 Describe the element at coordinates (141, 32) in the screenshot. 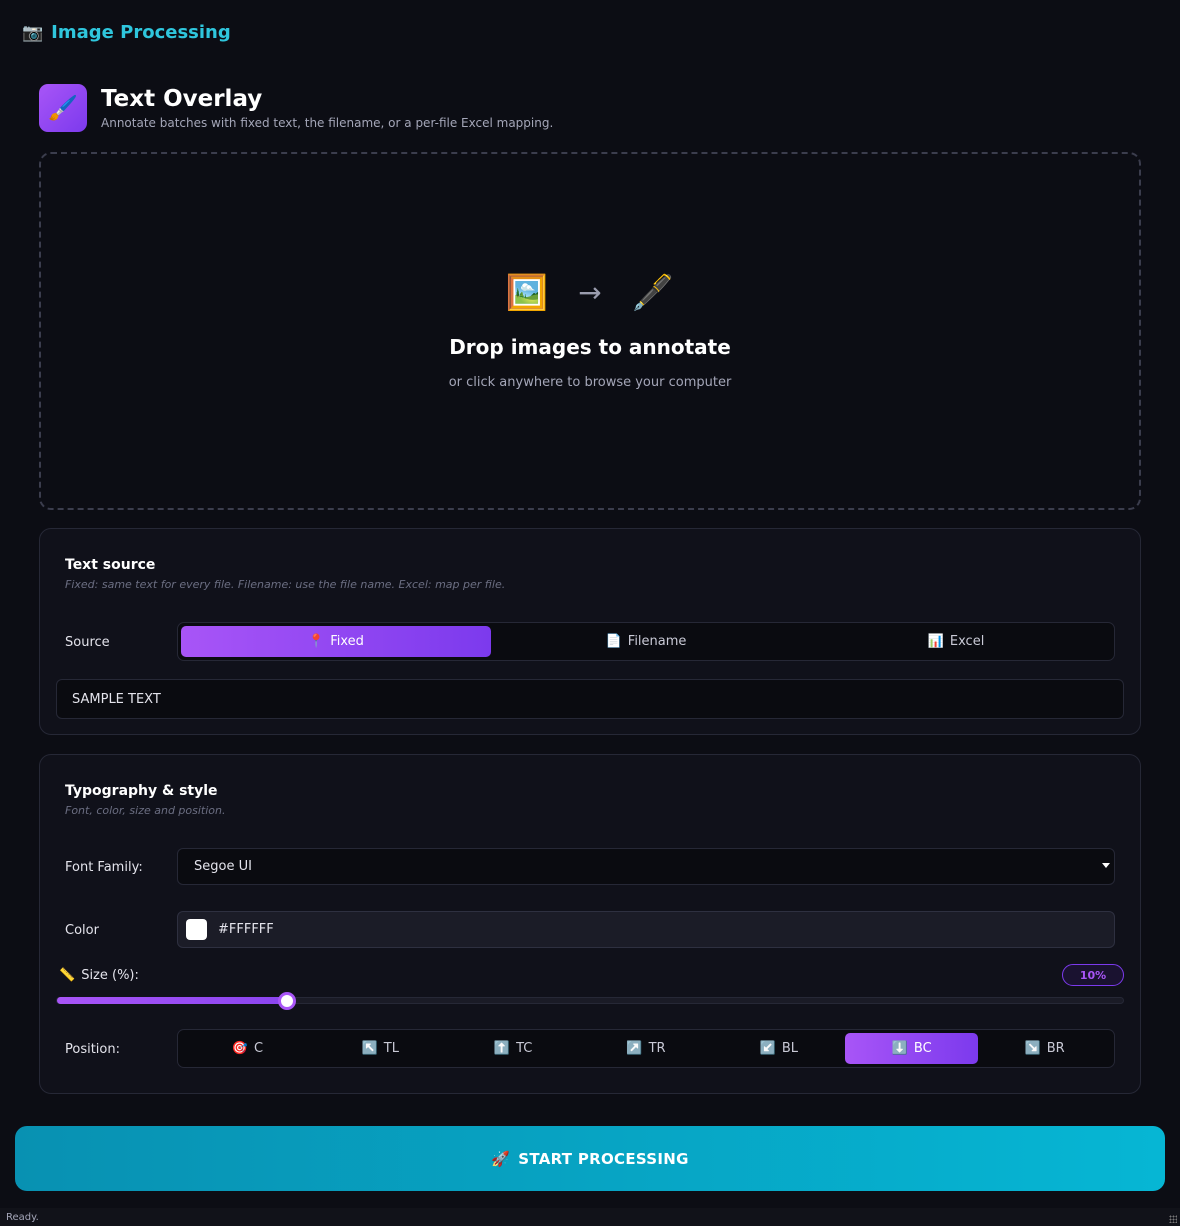

I see `app-title-text: Image Processing` at that location.